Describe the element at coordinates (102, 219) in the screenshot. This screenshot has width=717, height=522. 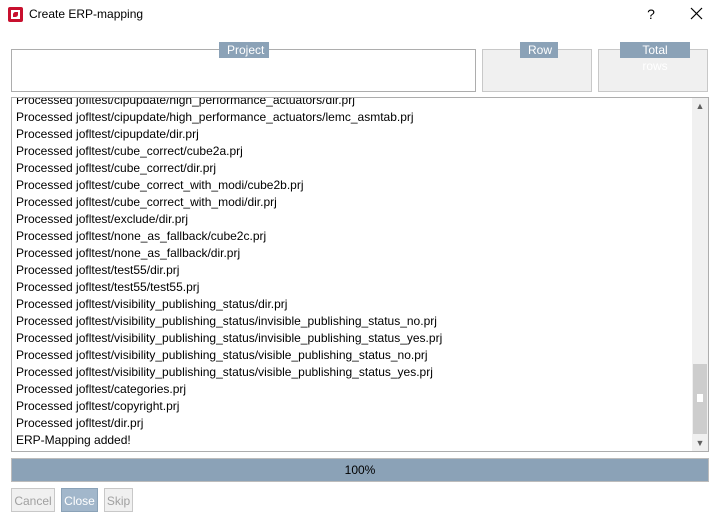
I see `log-line: Processed jofltest/exclude/dir.prj` at that location.